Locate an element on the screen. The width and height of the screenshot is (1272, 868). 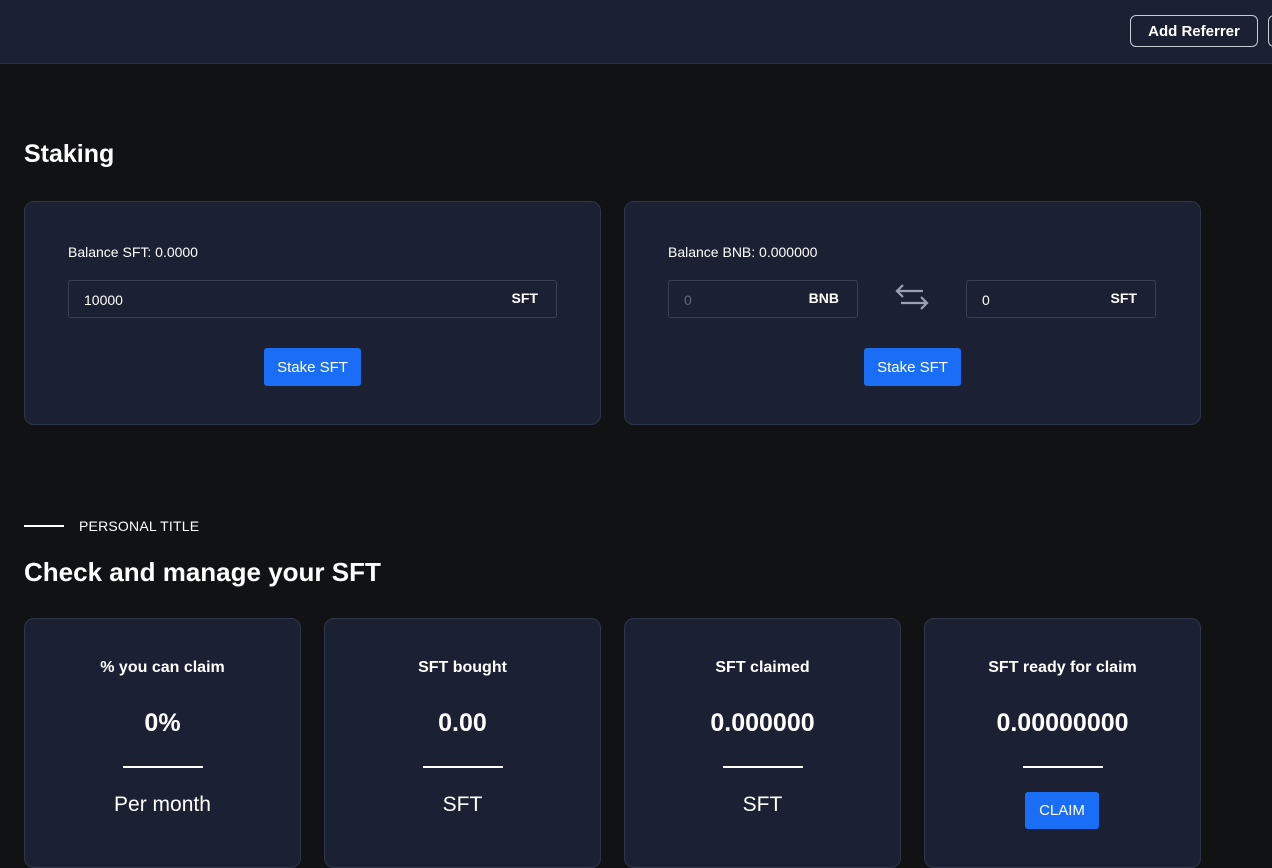
stat-sub: Per month is located at coordinates (162, 804).